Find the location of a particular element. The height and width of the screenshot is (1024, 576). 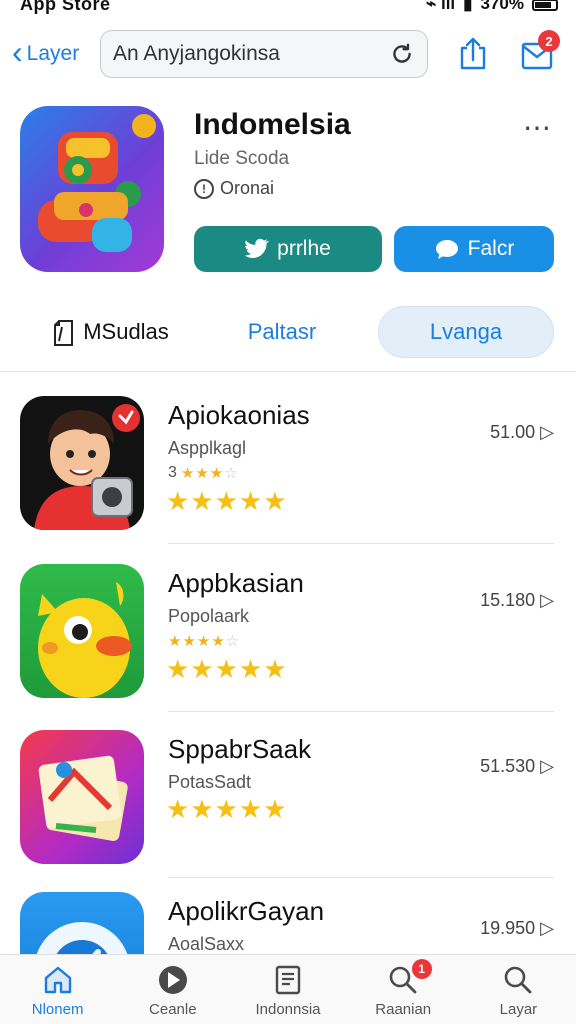

app-small-rating: 3 ★★★☆ is located at coordinates (203, 473).